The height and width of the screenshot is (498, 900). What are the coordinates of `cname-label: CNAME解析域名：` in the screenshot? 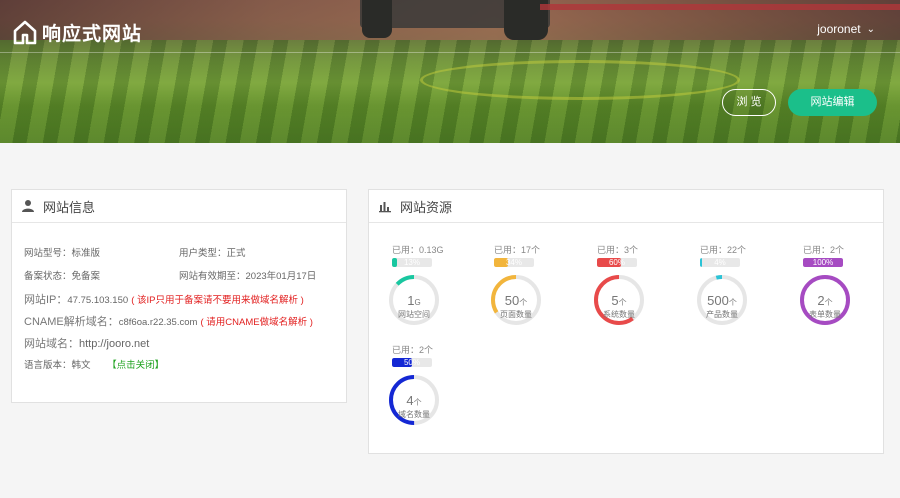 It's located at (71, 322).